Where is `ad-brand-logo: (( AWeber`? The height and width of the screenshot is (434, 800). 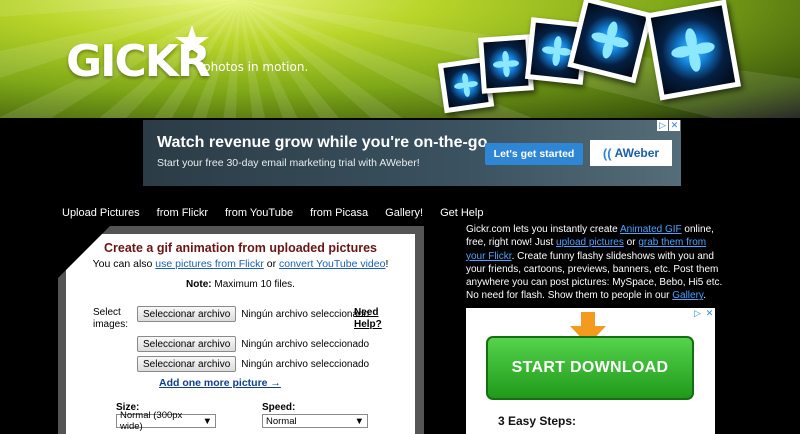 ad-brand-logo: (( AWeber is located at coordinates (631, 153).